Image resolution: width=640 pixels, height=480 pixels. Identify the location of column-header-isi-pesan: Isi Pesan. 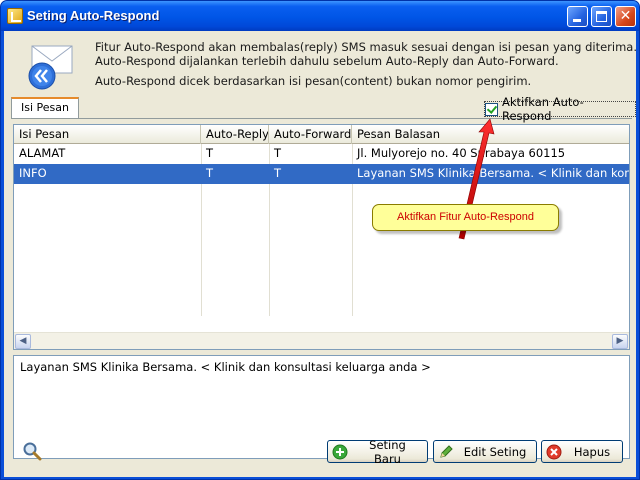
(107, 134).